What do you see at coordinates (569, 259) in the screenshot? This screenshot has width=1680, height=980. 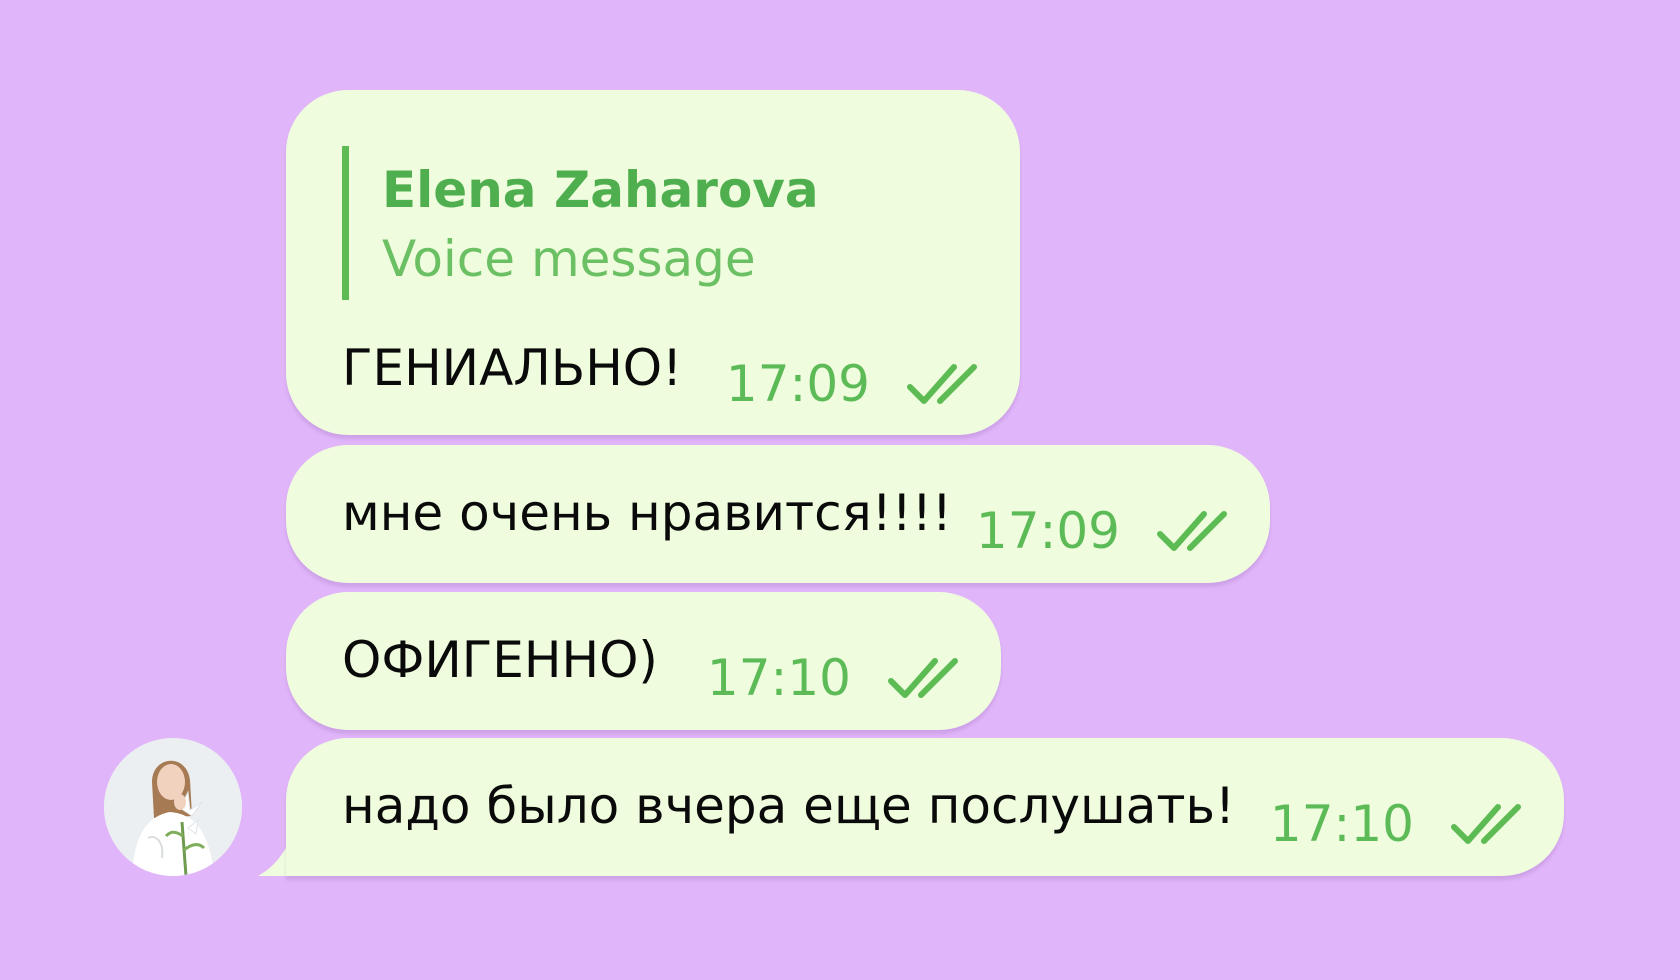 I see `reply-preview: Voice message` at bounding box center [569, 259].